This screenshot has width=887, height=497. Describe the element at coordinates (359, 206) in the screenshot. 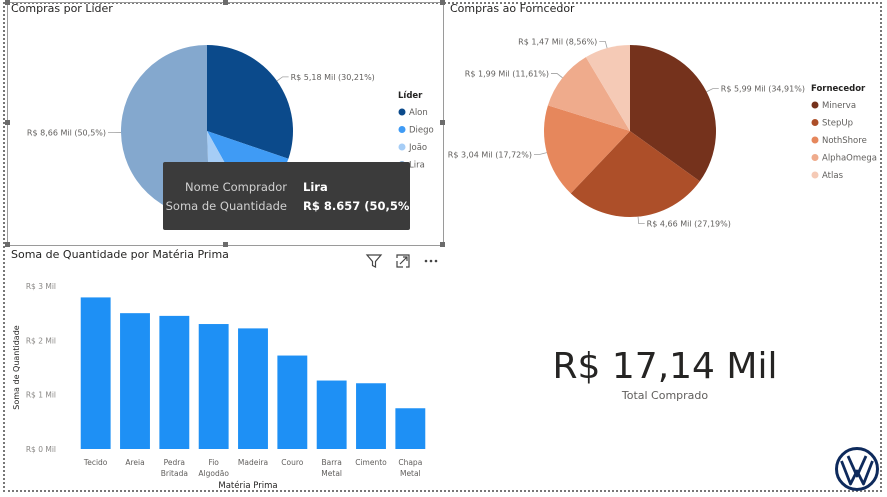

I see `tooltip-value-quantity: R$ 8.657 (50,5%)` at that location.